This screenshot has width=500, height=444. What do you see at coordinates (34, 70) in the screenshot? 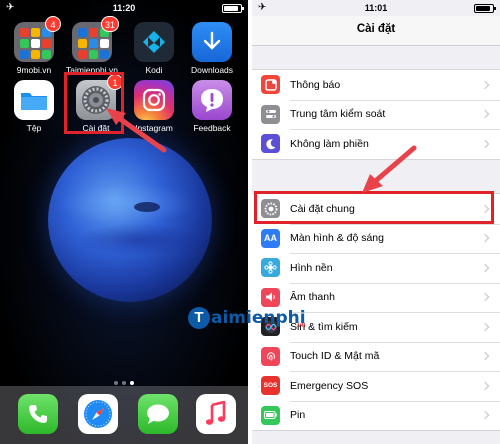
I see `app-label: 9mobi.vn` at bounding box center [34, 70].